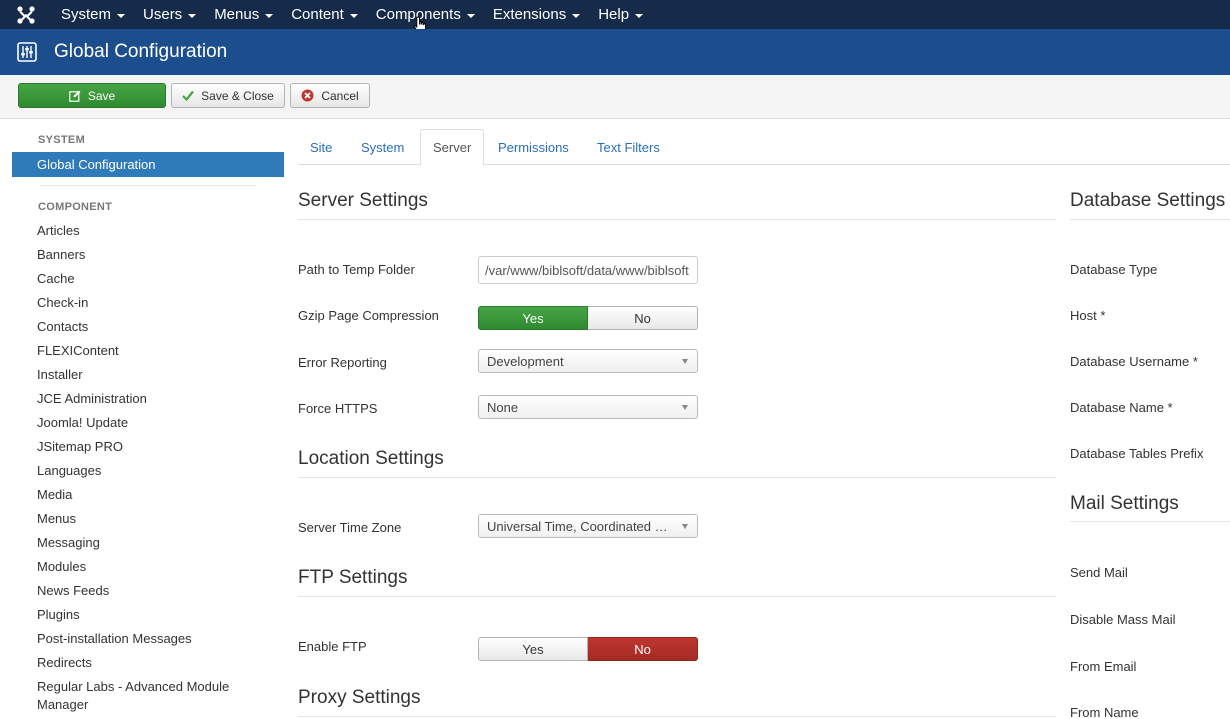  What do you see at coordinates (169, 14) in the screenshot?
I see `menu-users: Users` at bounding box center [169, 14].